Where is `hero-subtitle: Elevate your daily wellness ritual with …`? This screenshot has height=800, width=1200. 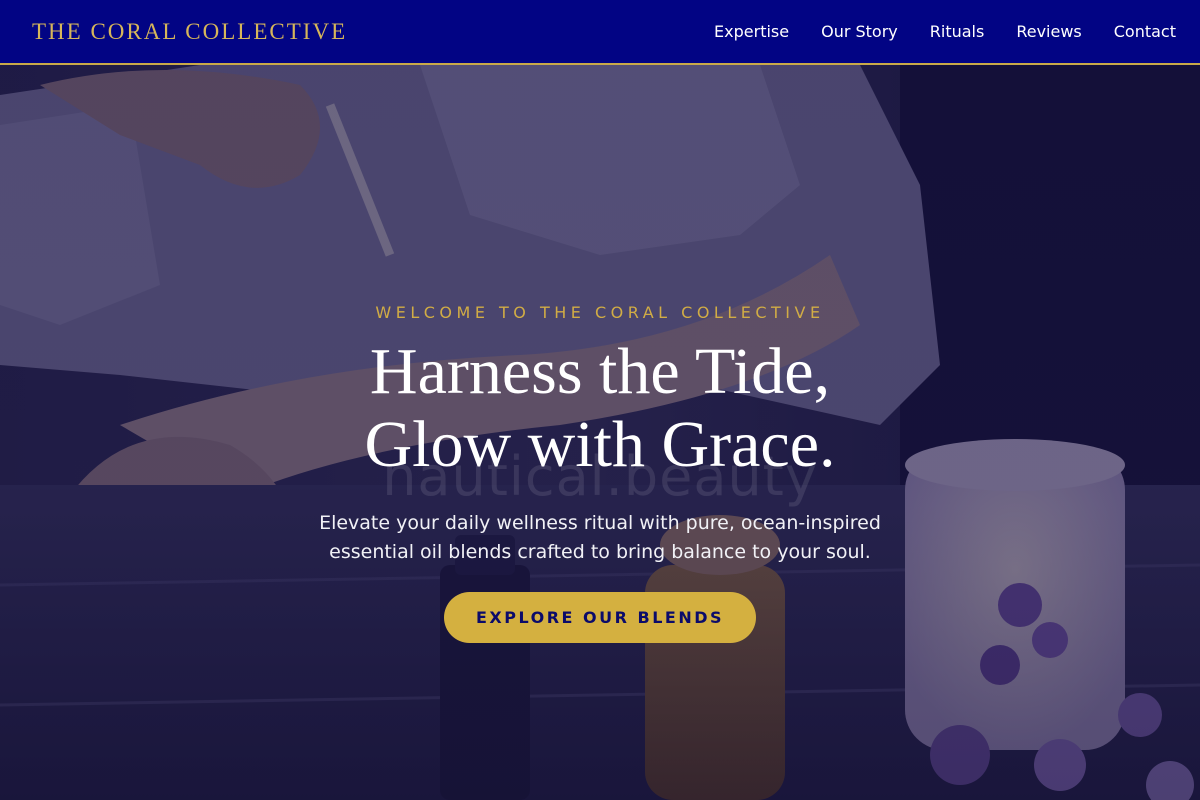
hero-subtitle: Elevate your daily wellness ritual with … is located at coordinates (600, 538).